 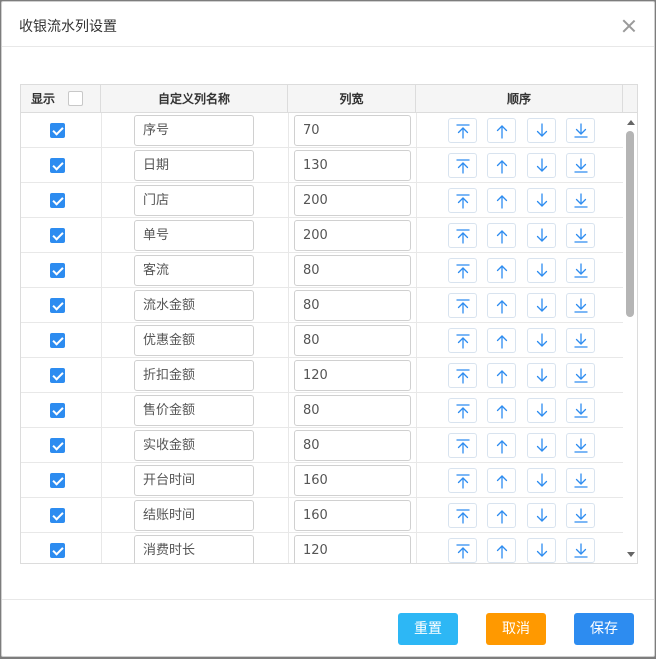 I want to click on column-name-input: 单号, so click(x=194, y=235).